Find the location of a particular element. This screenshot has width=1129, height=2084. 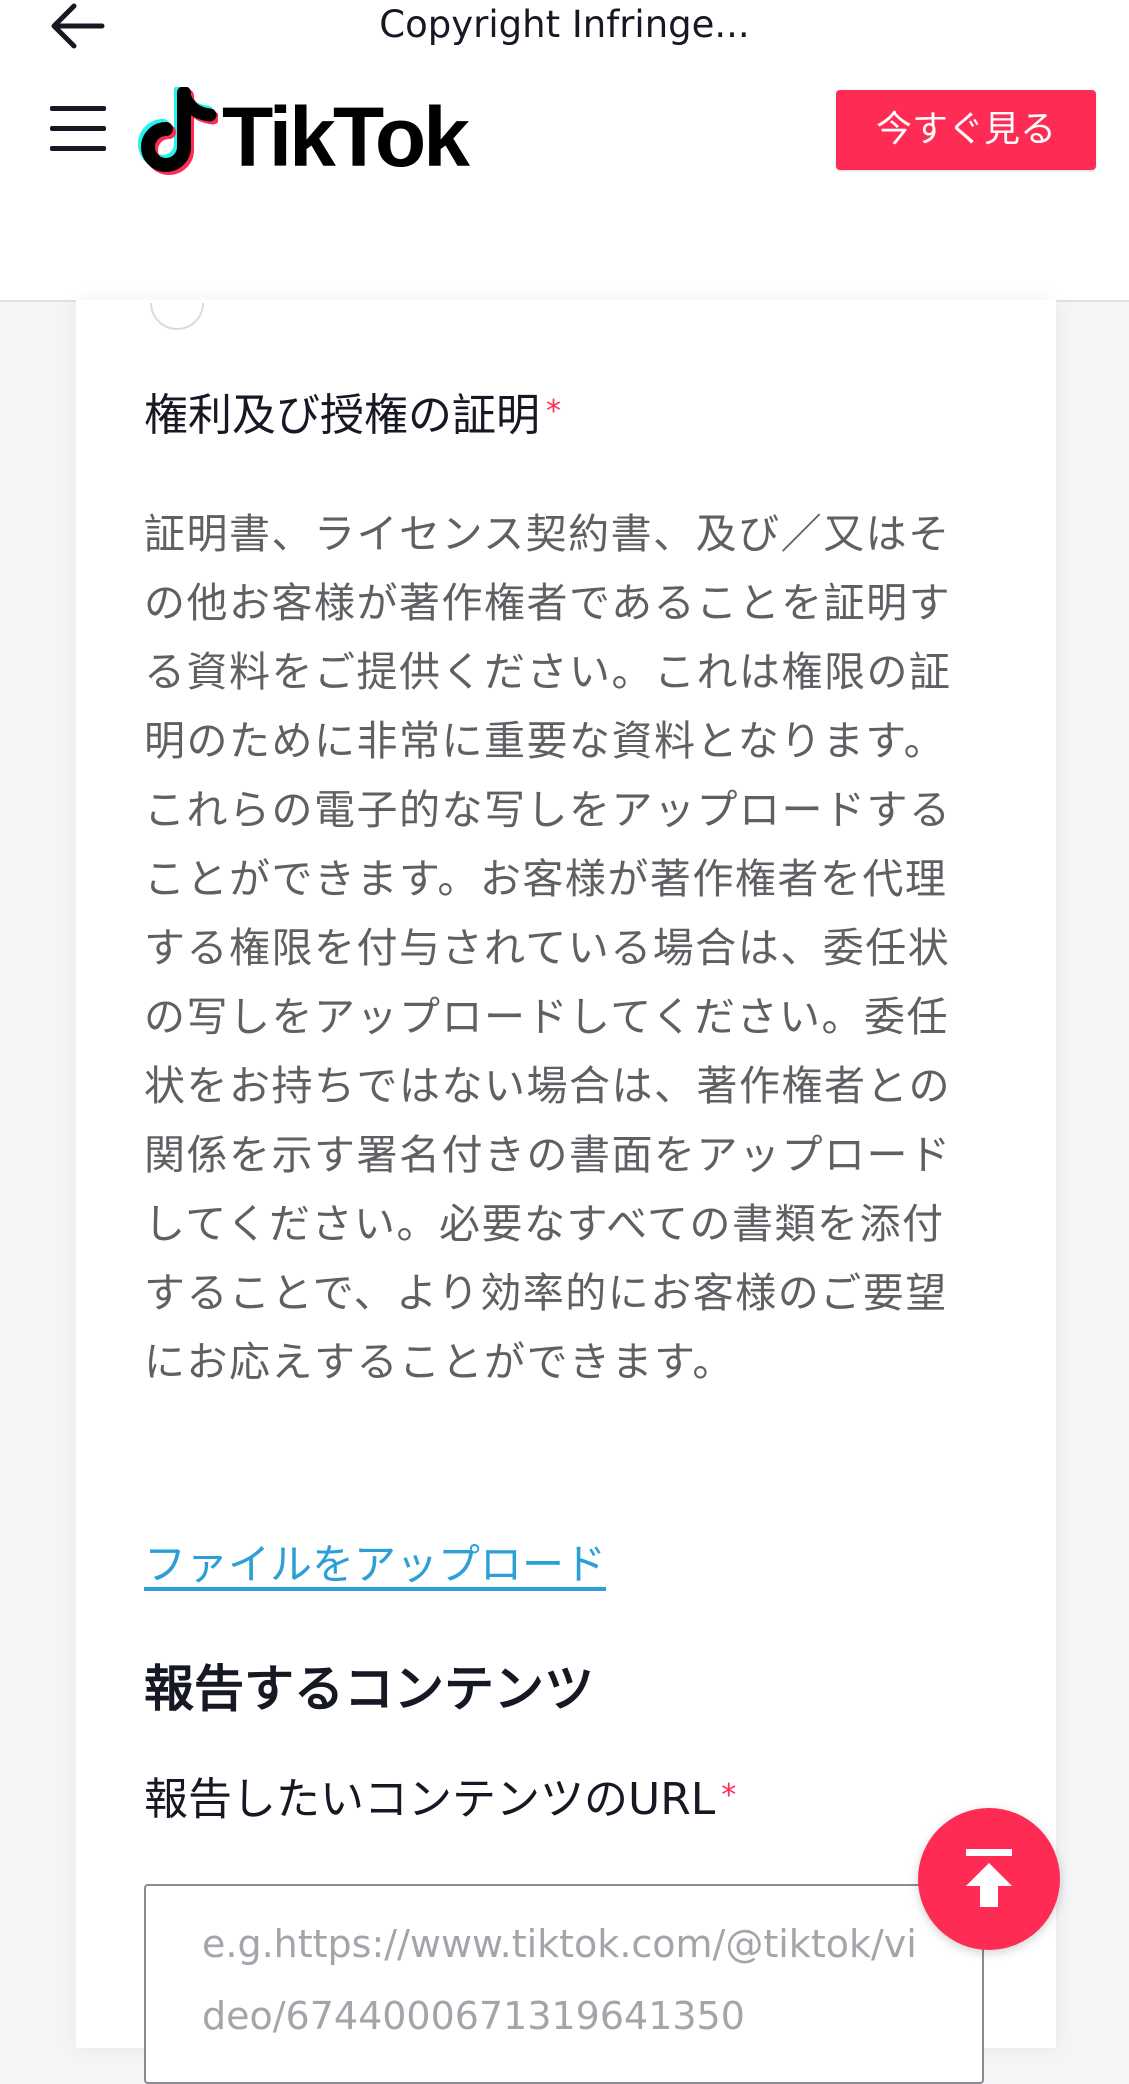

logo-wordmark: TikTok is located at coordinates (346, 136).